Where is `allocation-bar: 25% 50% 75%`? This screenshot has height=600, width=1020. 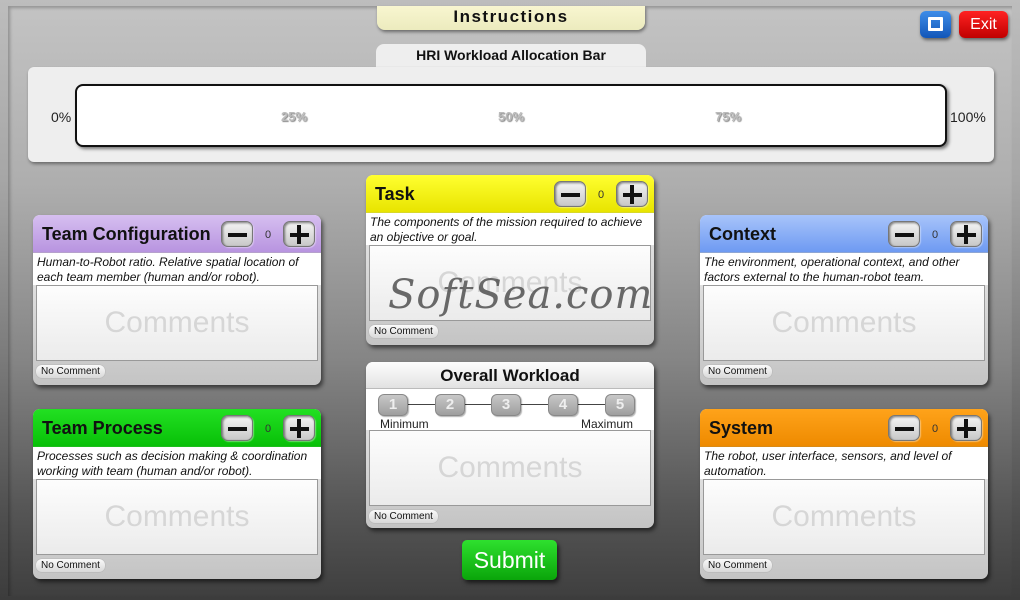
allocation-bar: 25% 50% 75% is located at coordinates (511, 115).